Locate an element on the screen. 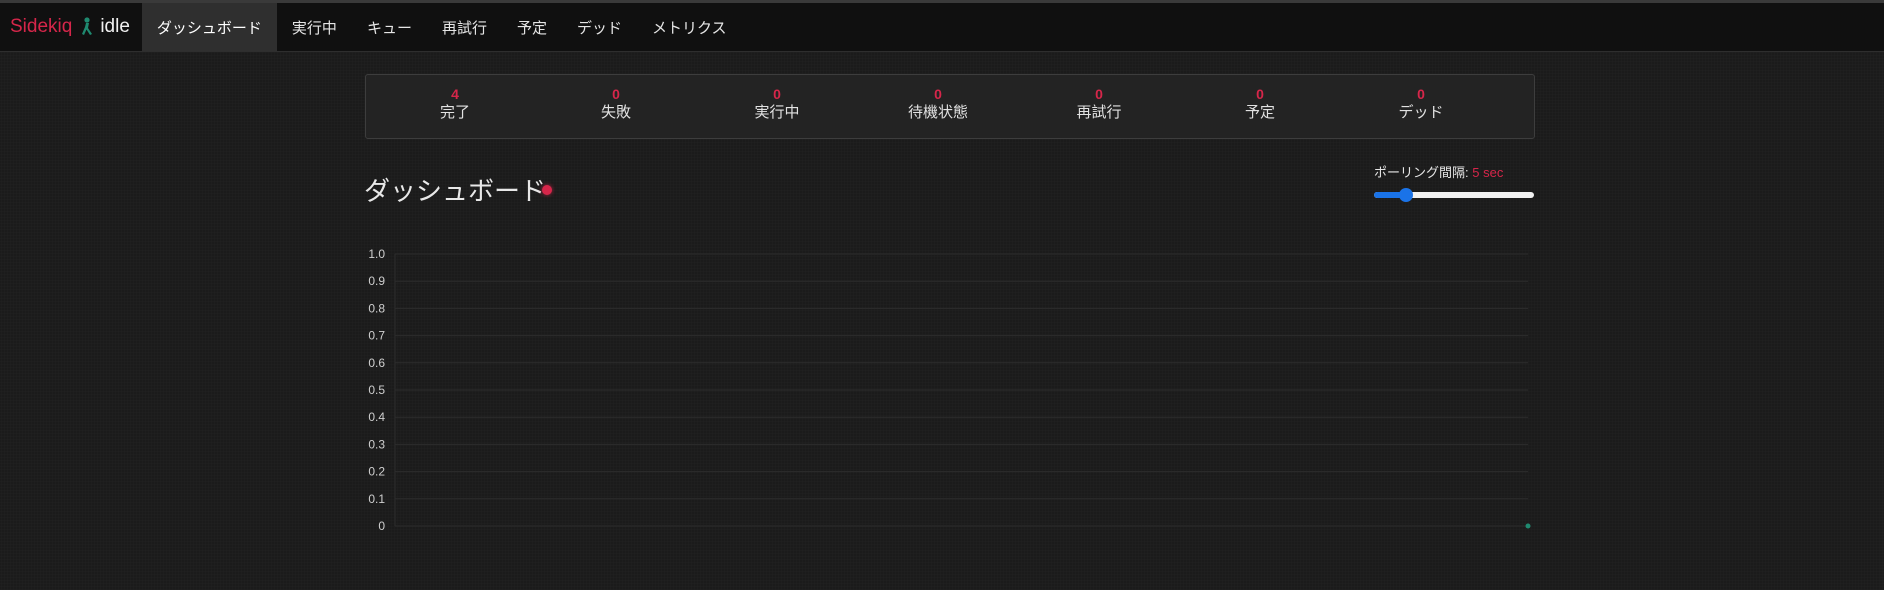 The width and height of the screenshot is (1884, 590). stat-label: 待機状態 is located at coordinates (937, 112).